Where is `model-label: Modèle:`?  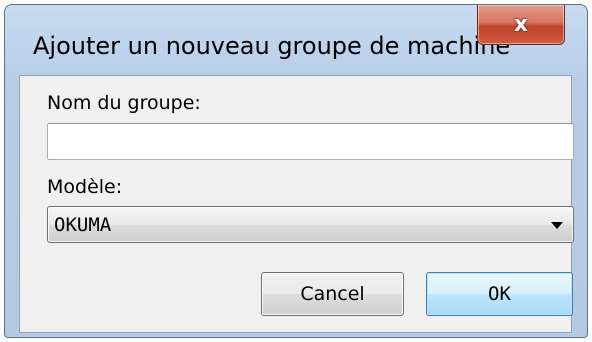
model-label: Modèle: is located at coordinates (85, 187).